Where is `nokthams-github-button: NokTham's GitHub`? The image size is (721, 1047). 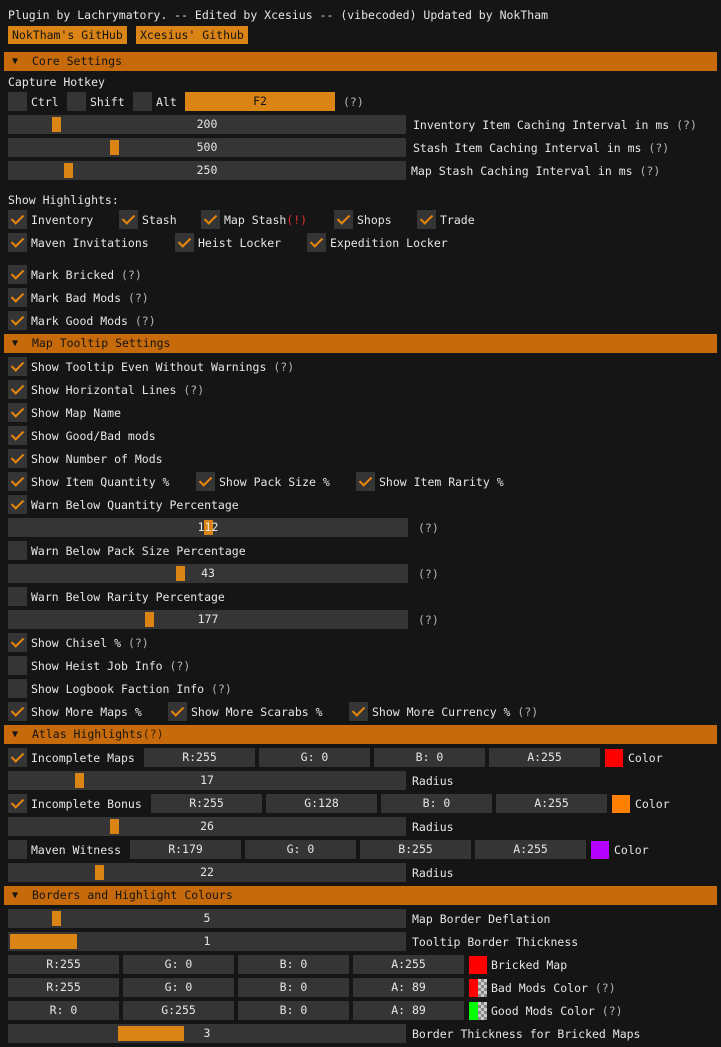 nokthams-github-button: NokTham's GitHub is located at coordinates (67, 35).